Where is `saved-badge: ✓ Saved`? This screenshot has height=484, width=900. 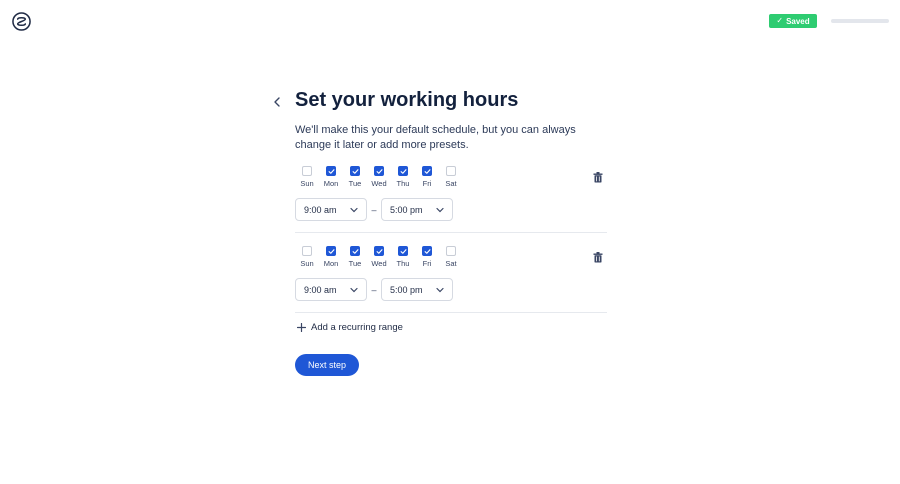 saved-badge: ✓ Saved is located at coordinates (793, 21).